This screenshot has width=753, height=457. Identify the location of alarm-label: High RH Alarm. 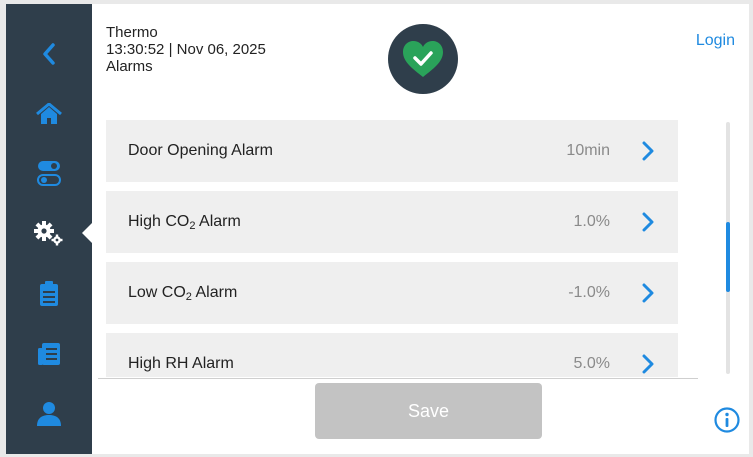
(181, 363).